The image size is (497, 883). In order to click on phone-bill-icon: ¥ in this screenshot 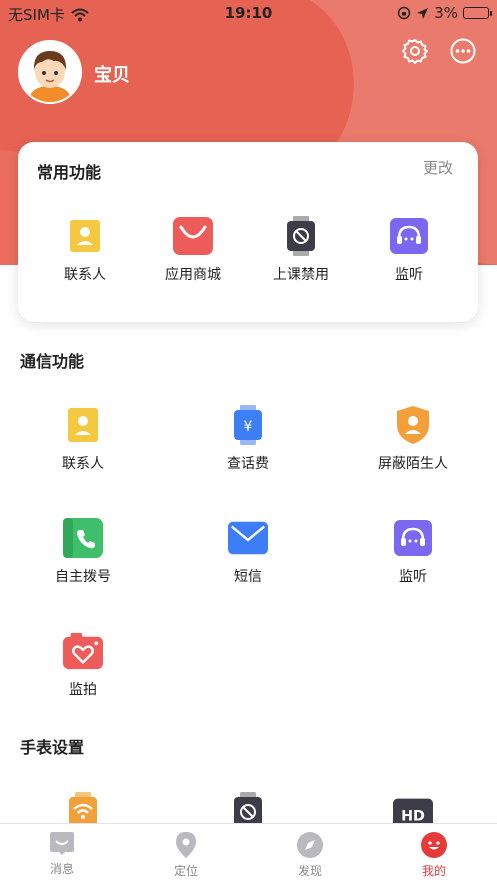, I will do `click(248, 425)`.